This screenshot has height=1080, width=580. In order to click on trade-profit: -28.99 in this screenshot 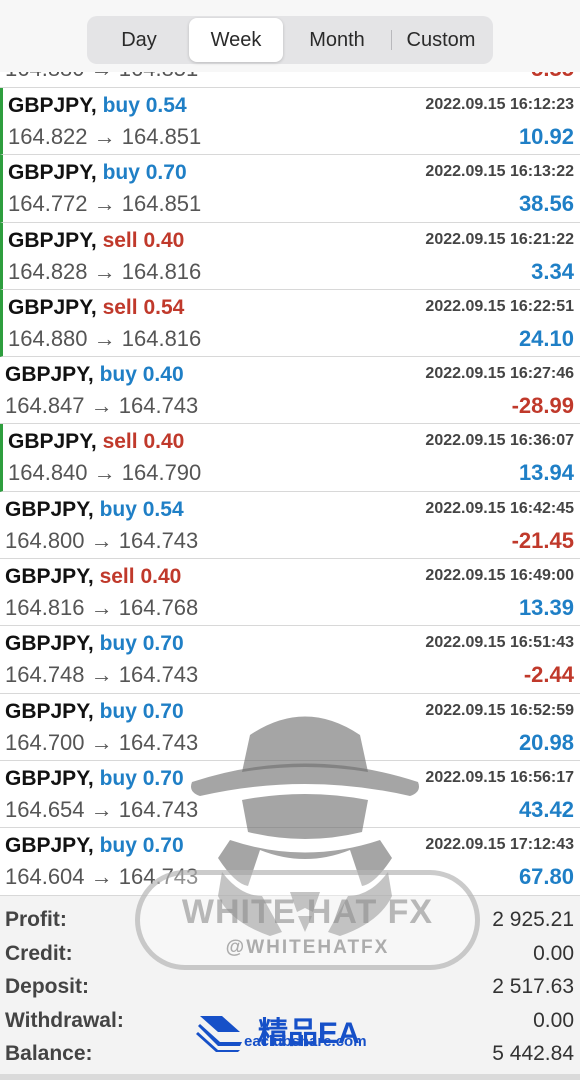, I will do `click(542, 406)`.